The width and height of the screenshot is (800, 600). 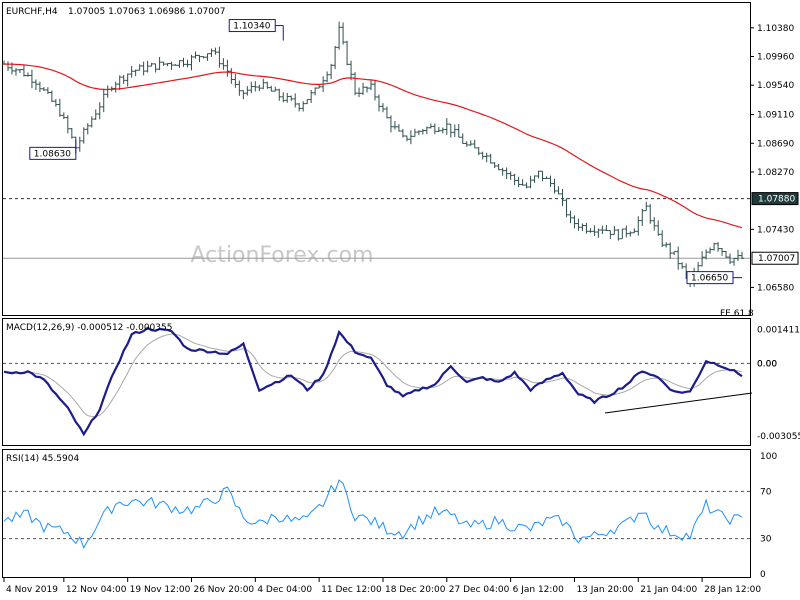 I want to click on macd-axis: 0.0014110.000.00-0.003055, so click(x=778, y=384).